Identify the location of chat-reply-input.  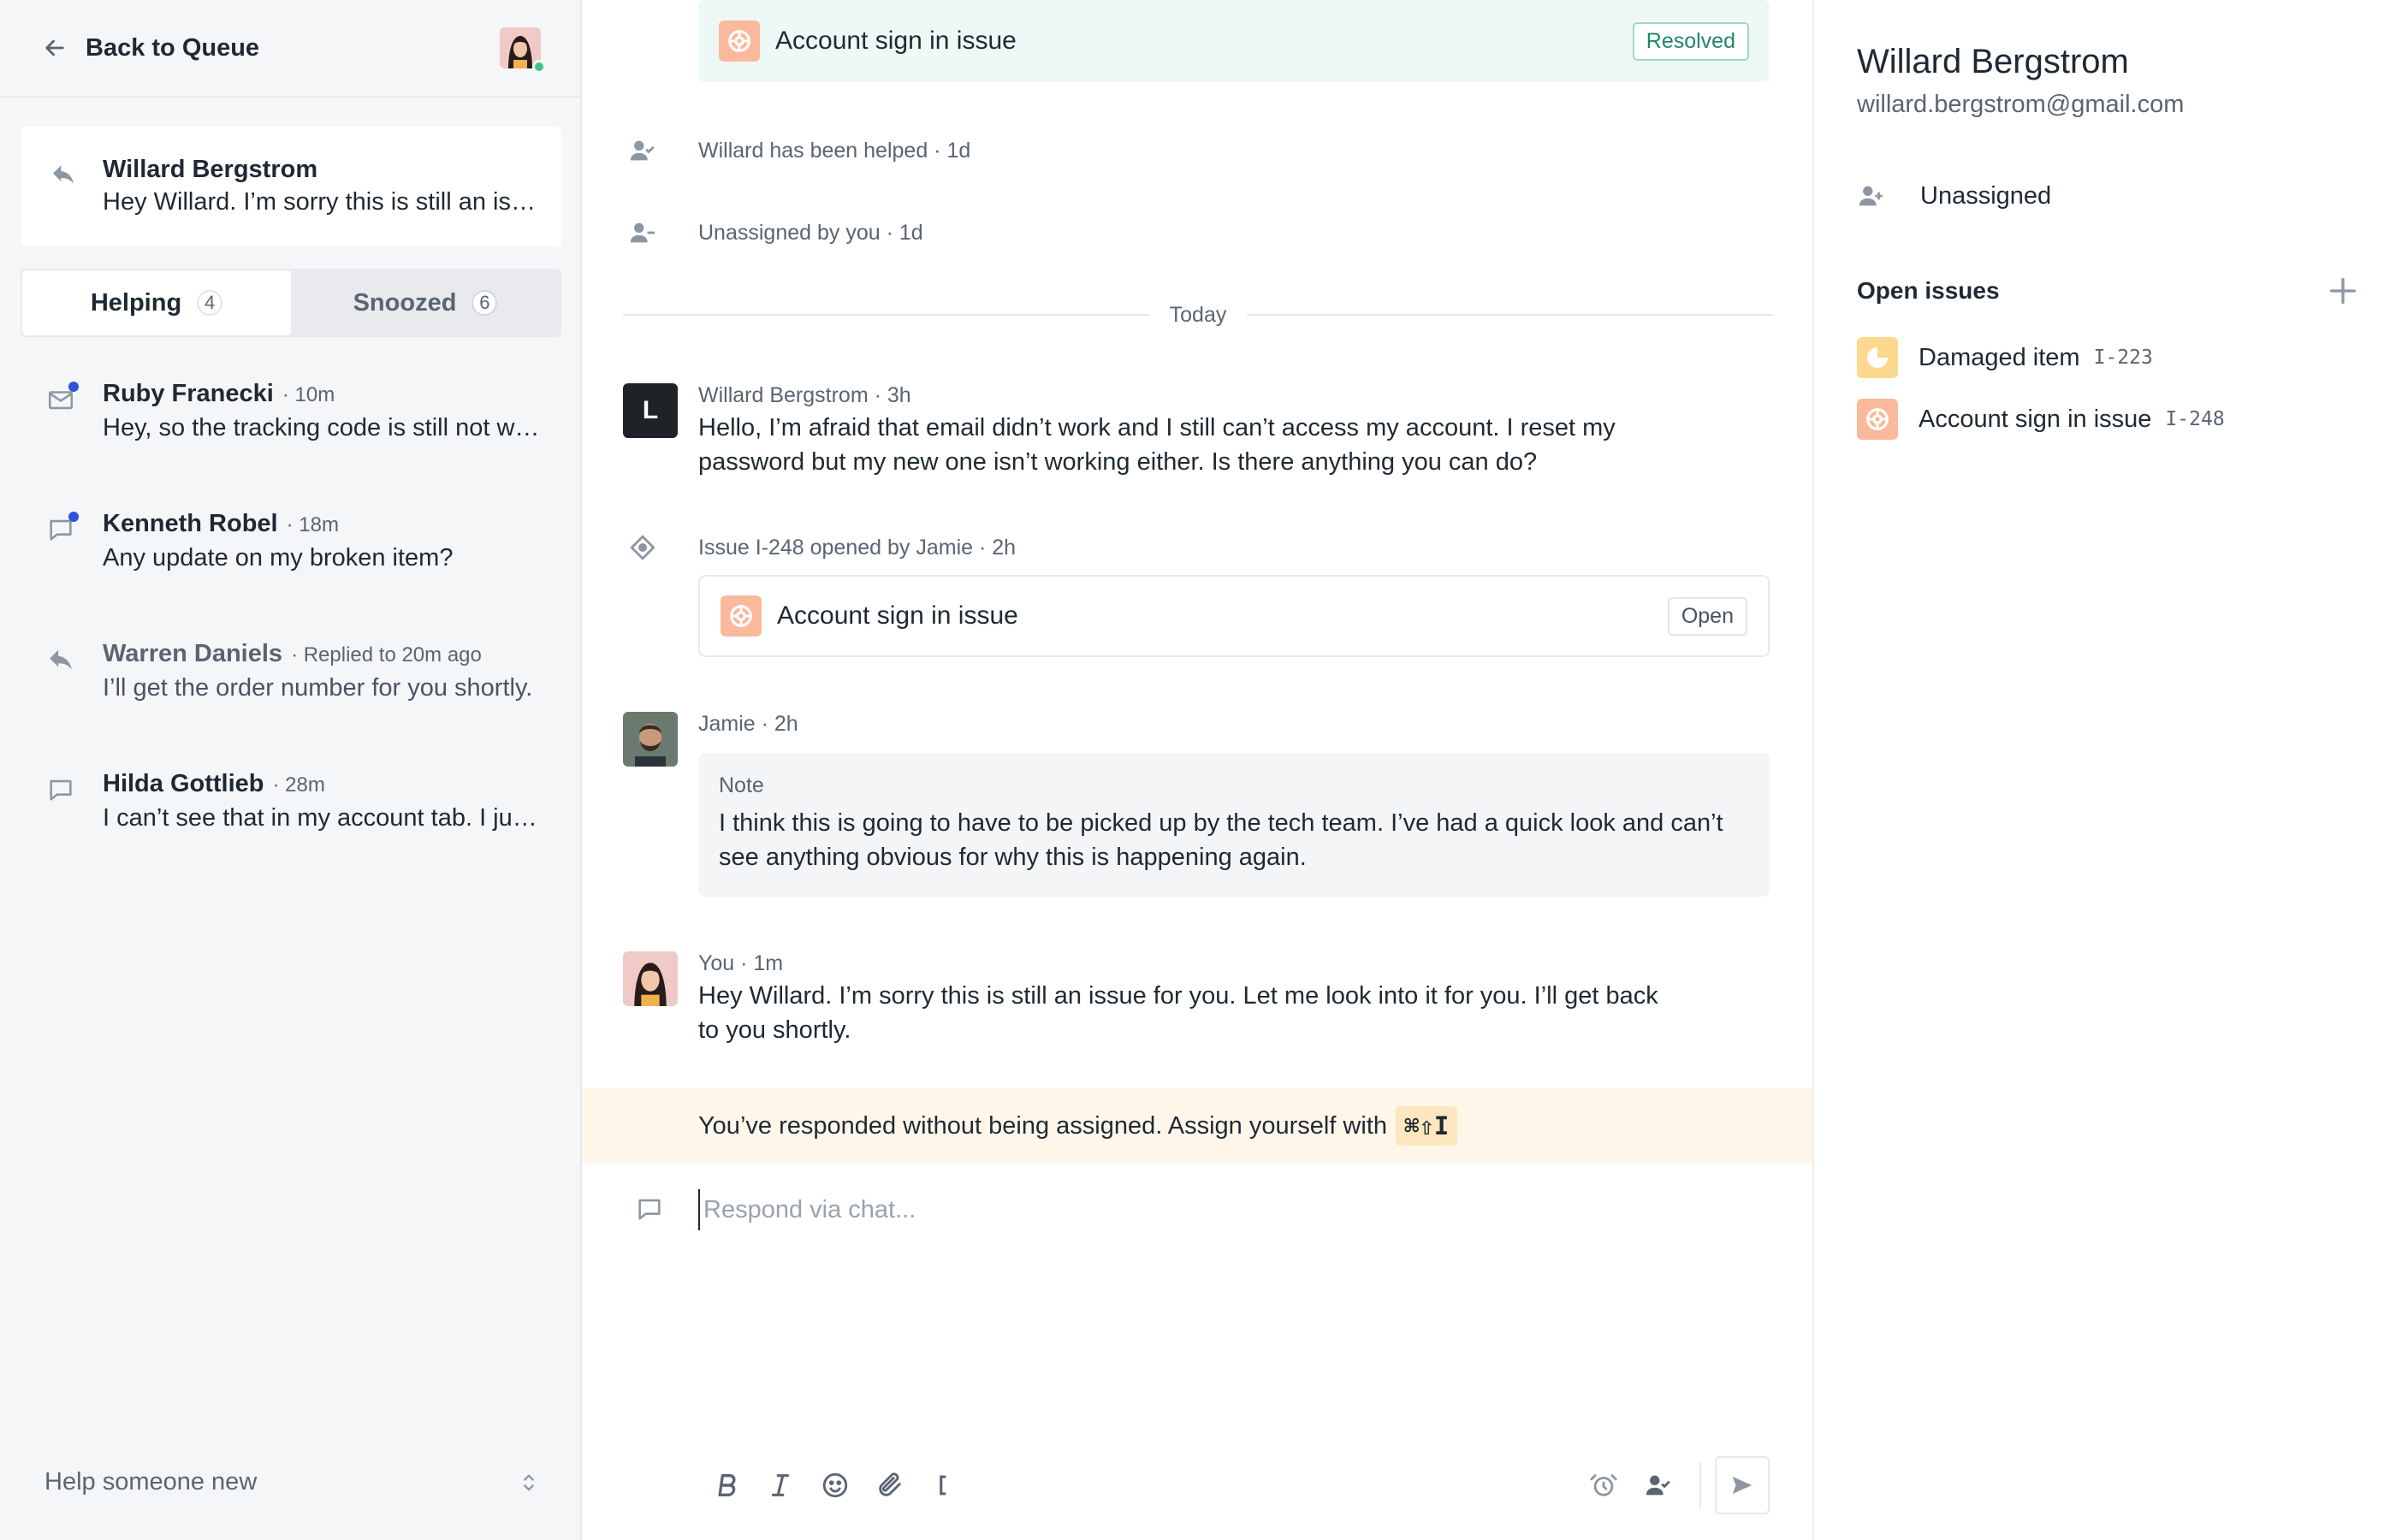
(1190, 1209).